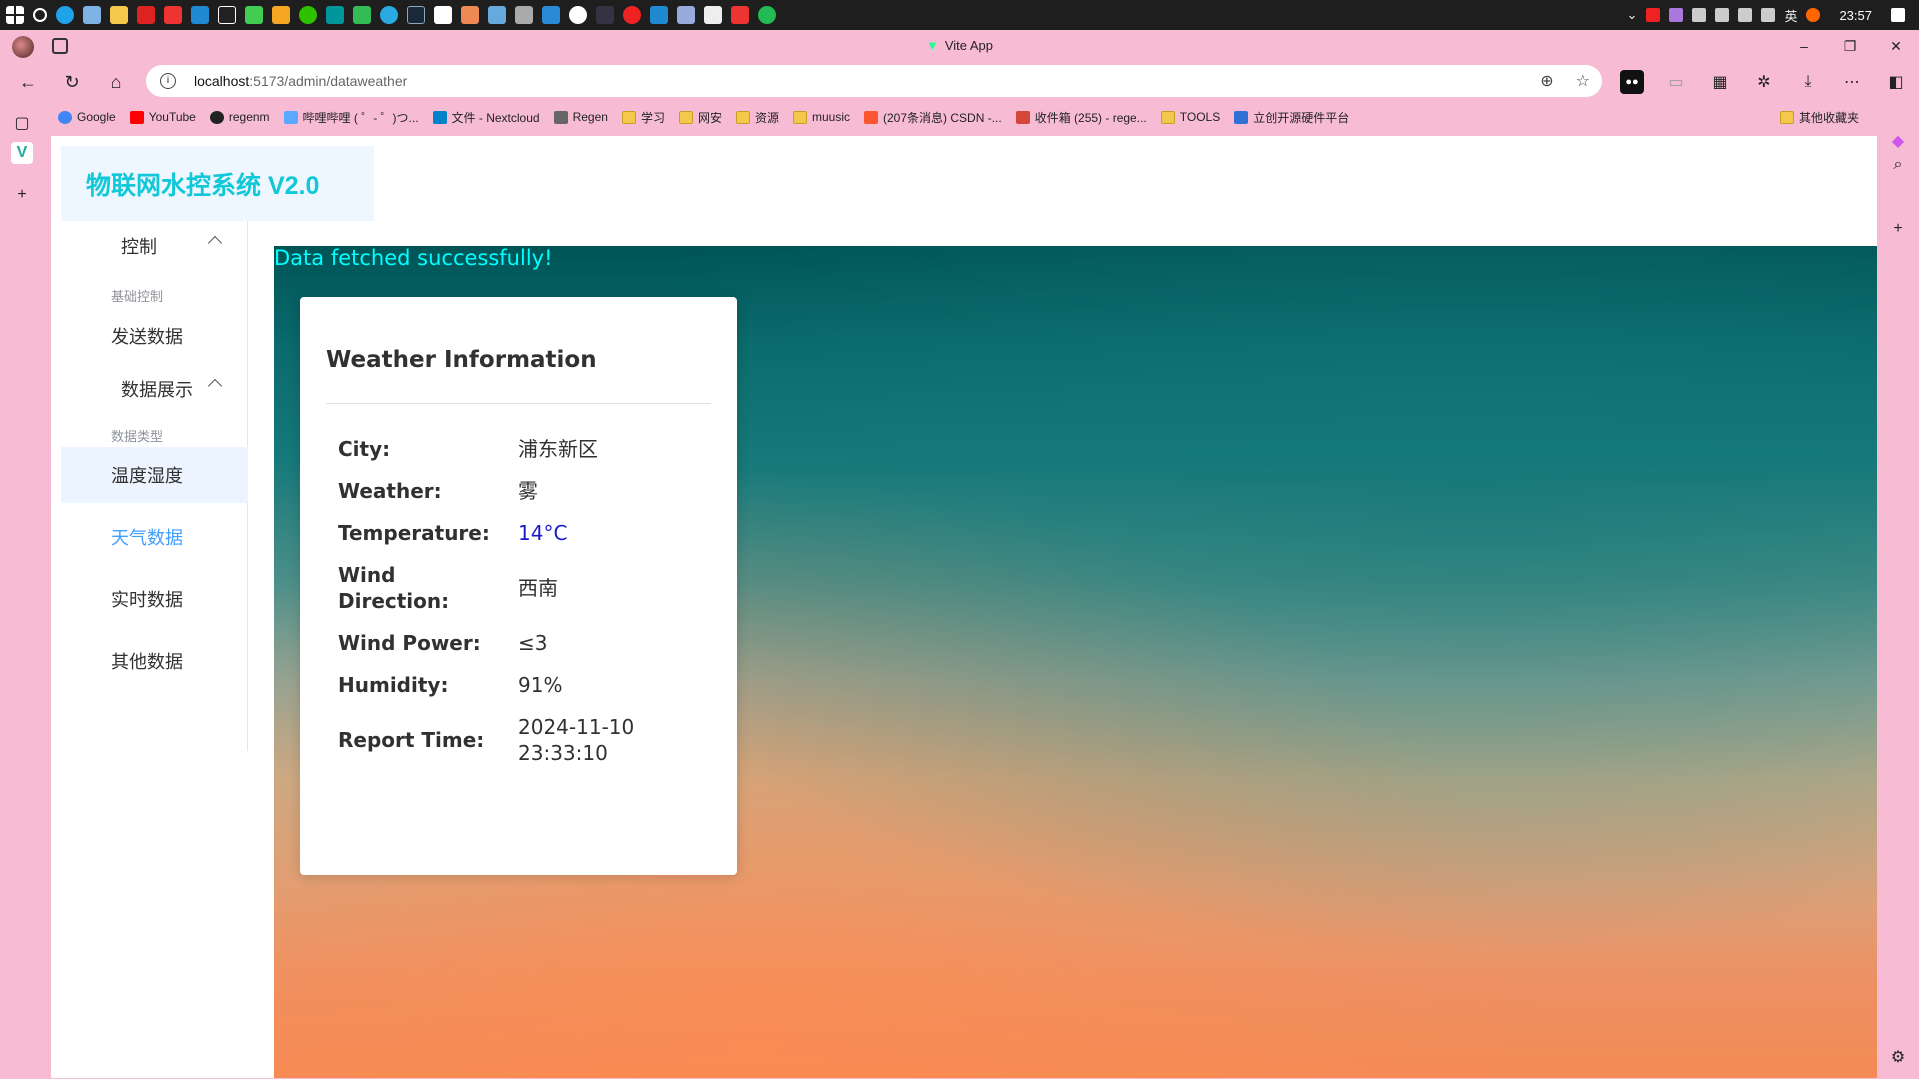  What do you see at coordinates (439, 117) in the screenshot?
I see `nextcloud-icon` at bounding box center [439, 117].